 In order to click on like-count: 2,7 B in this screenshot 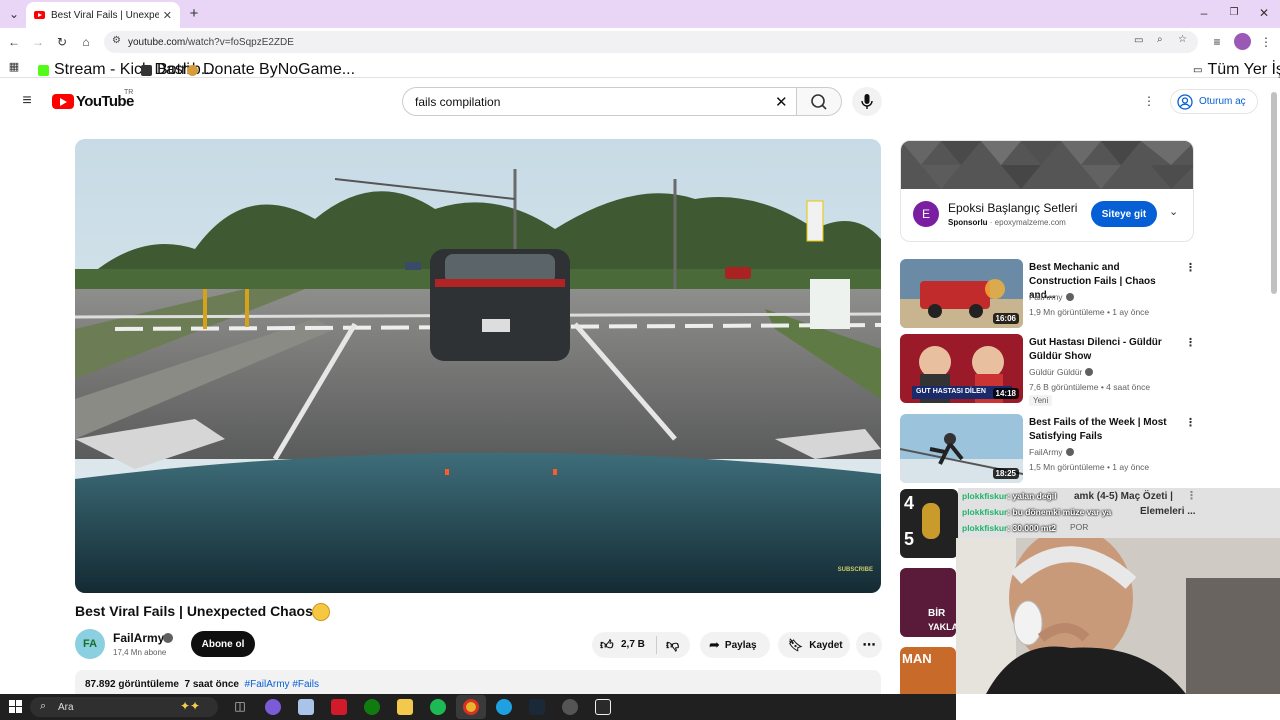, I will do `click(633, 644)`.